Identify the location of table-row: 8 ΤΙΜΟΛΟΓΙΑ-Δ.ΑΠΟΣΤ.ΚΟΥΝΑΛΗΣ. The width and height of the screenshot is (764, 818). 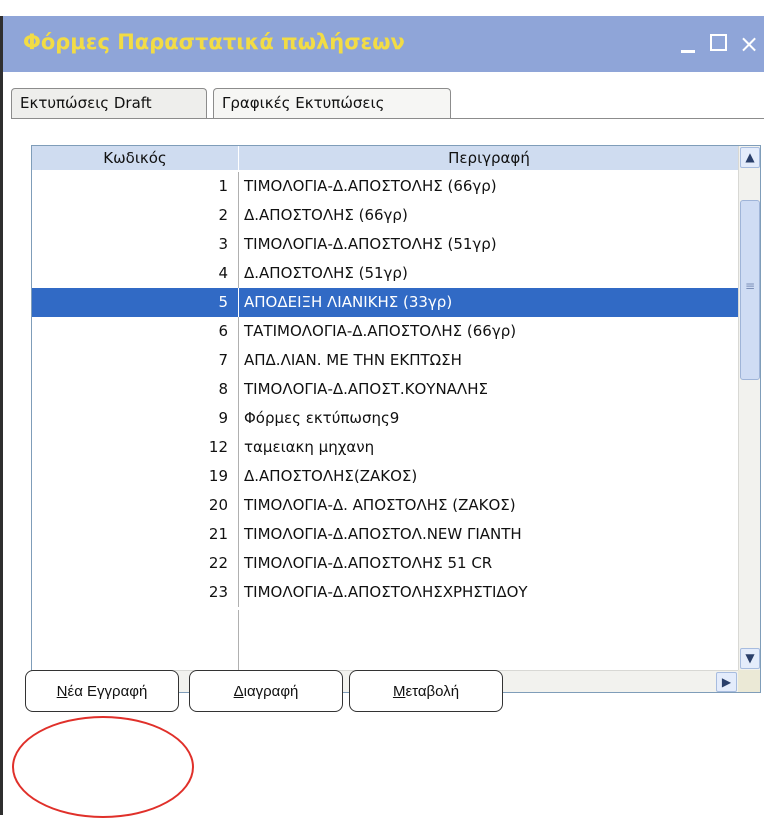
(385, 389).